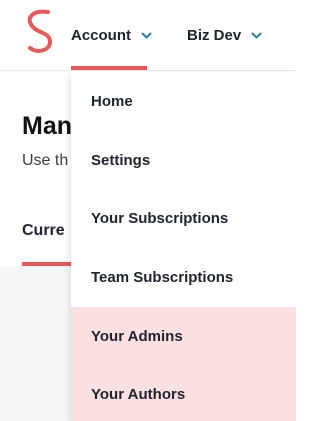  Describe the element at coordinates (183, 336) in the screenshot. I see `menu-item-your-admins: Your Admins` at that location.